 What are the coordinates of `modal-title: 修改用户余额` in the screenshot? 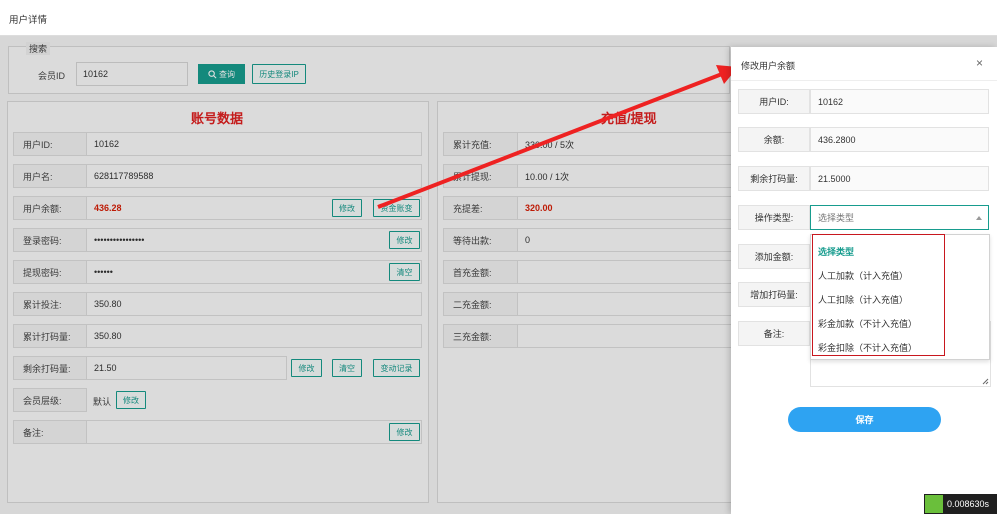 It's located at (768, 66).